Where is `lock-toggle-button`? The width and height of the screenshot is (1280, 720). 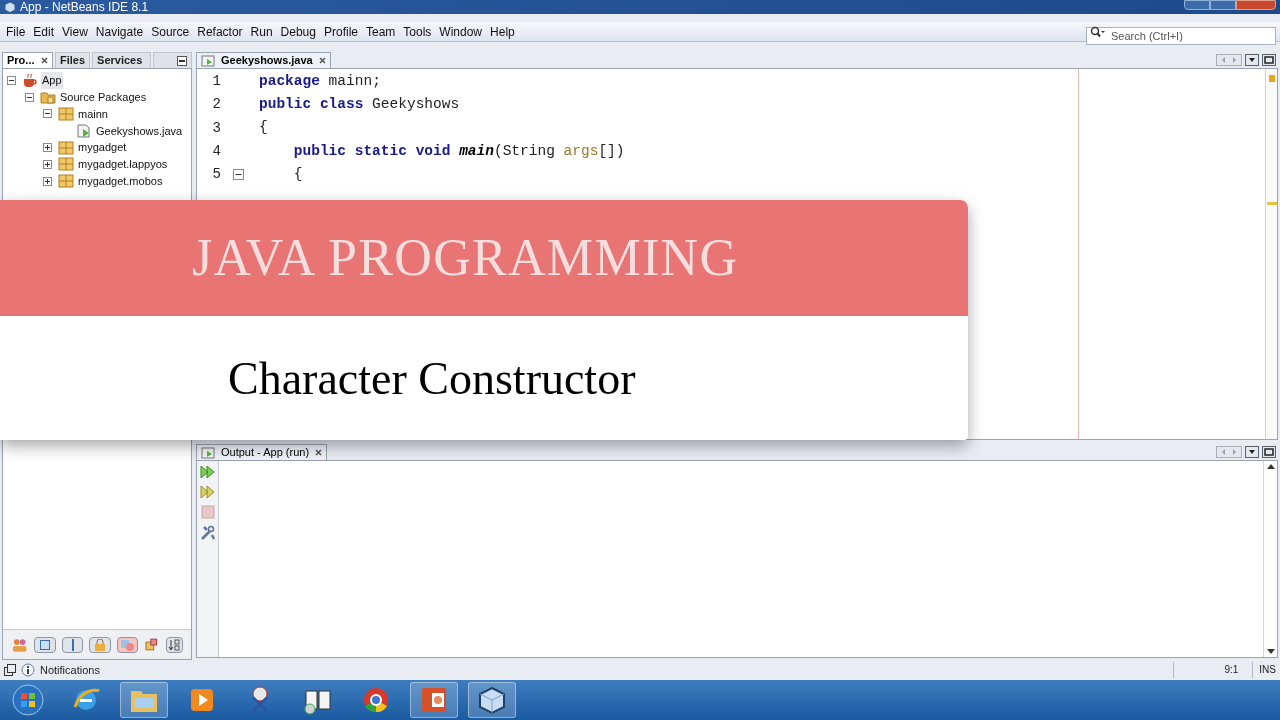 lock-toggle-button is located at coordinates (100, 644).